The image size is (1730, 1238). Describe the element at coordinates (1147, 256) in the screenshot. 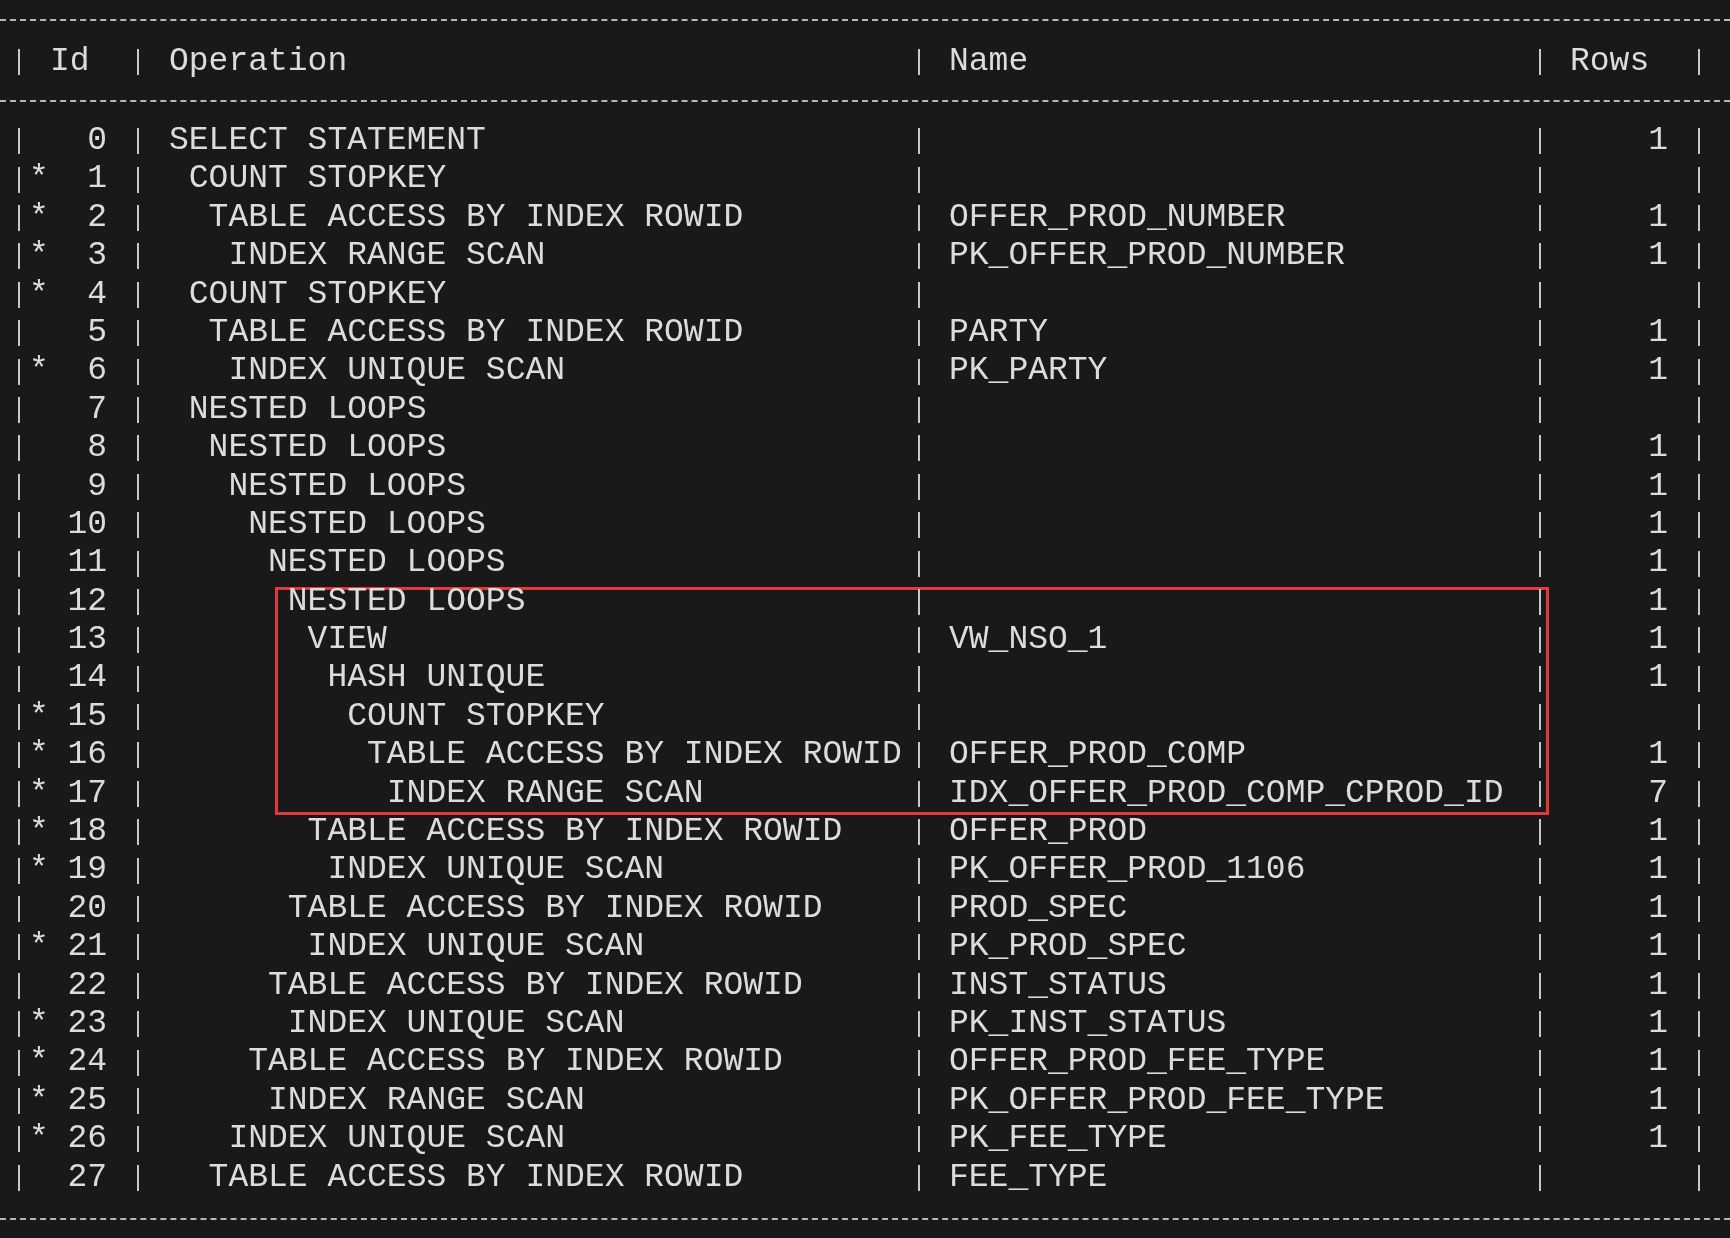

I see `name-cell: PK_OFFER_PROD_NUMBER` at that location.